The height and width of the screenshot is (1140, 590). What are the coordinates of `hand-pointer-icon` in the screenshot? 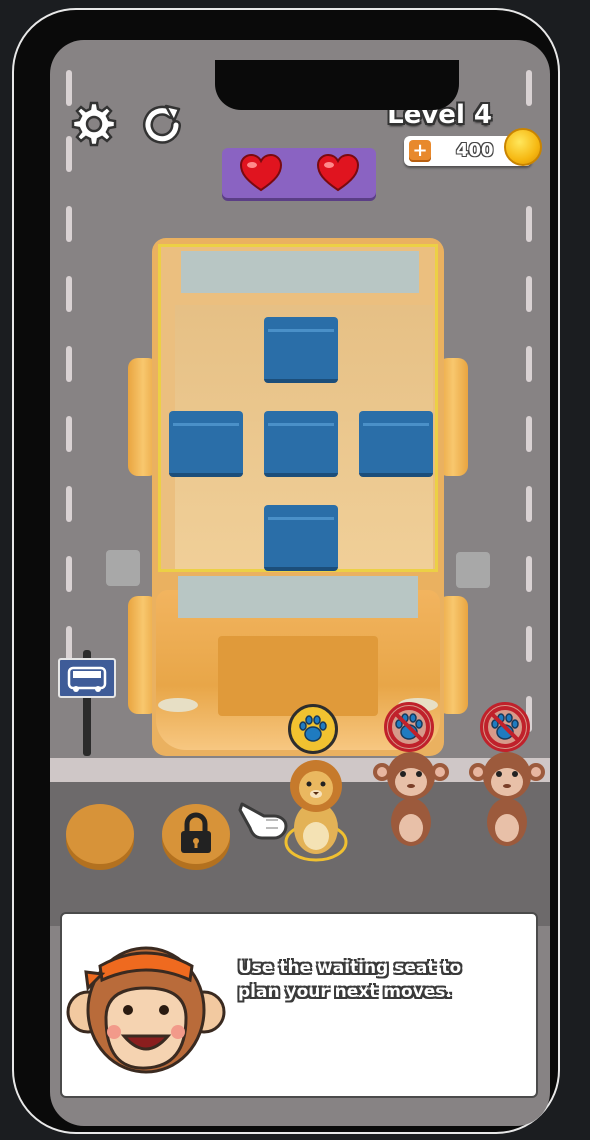 It's located at (264, 823).